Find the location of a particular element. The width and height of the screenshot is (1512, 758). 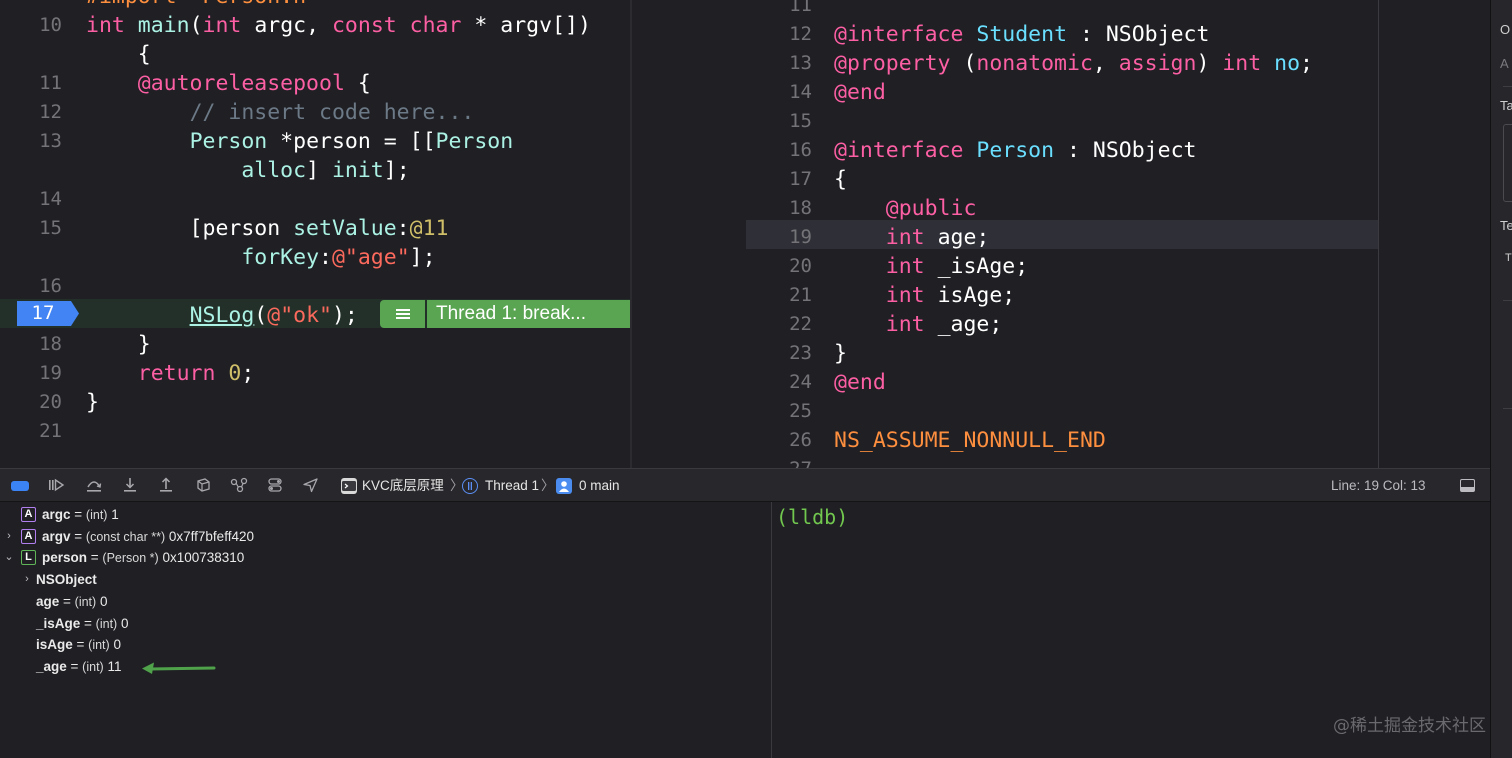

code-text: Person *person = [[Person is located at coordinates (300, 141).